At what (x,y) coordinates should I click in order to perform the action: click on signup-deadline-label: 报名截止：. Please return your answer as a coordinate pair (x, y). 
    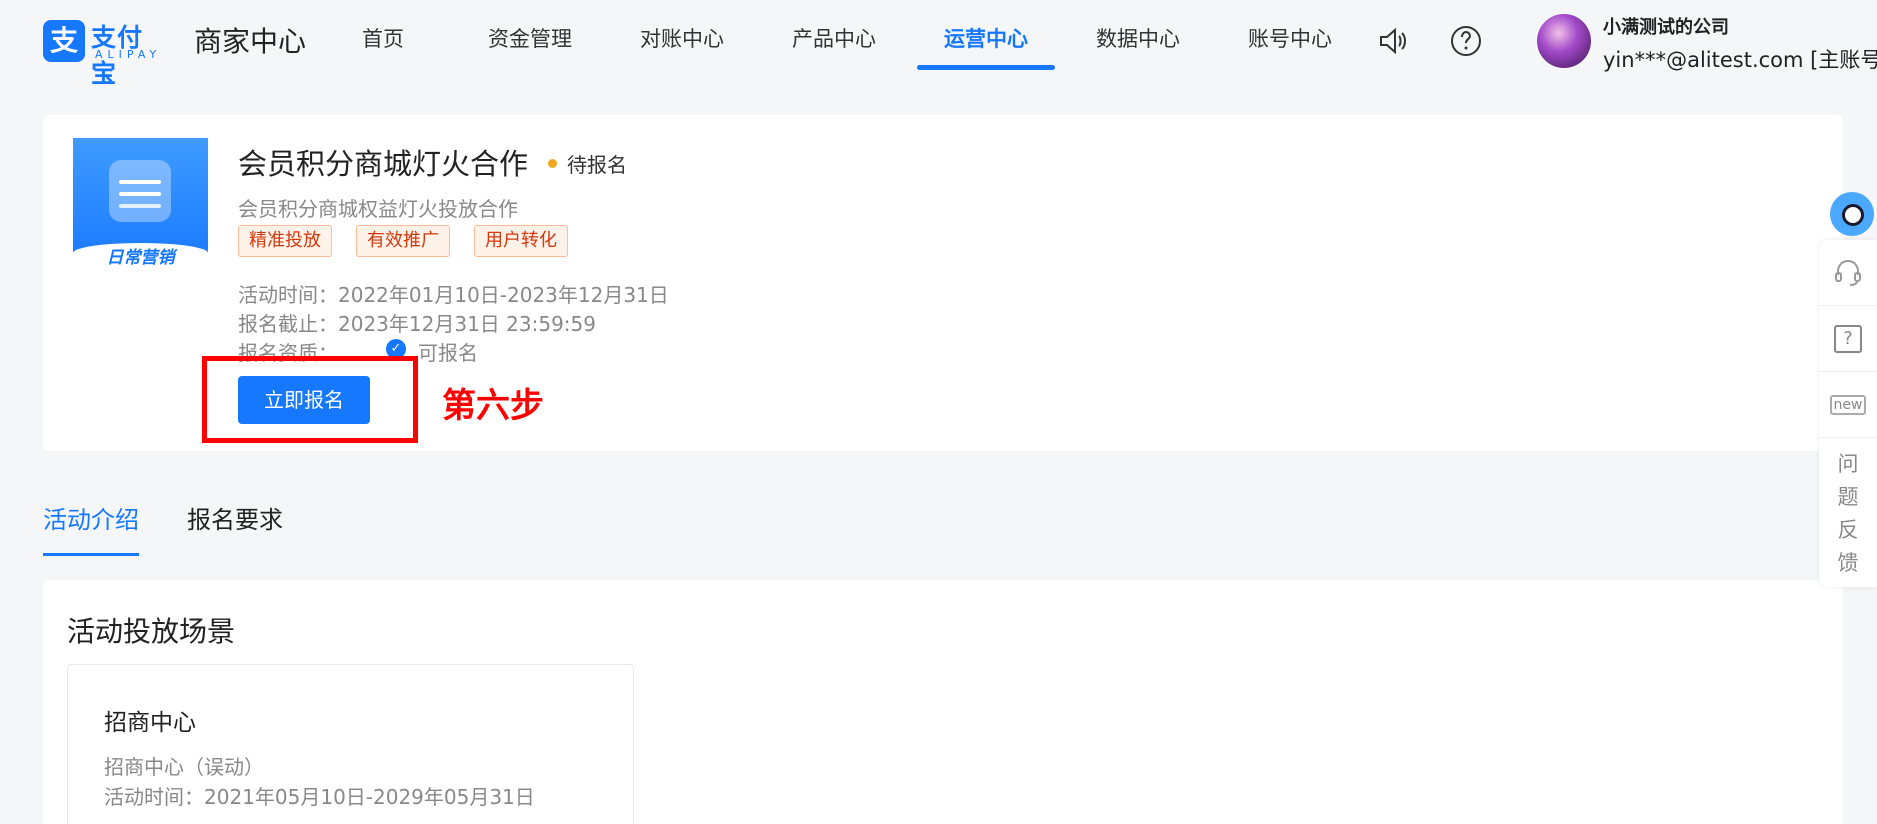
    Looking at the image, I should click on (288, 324).